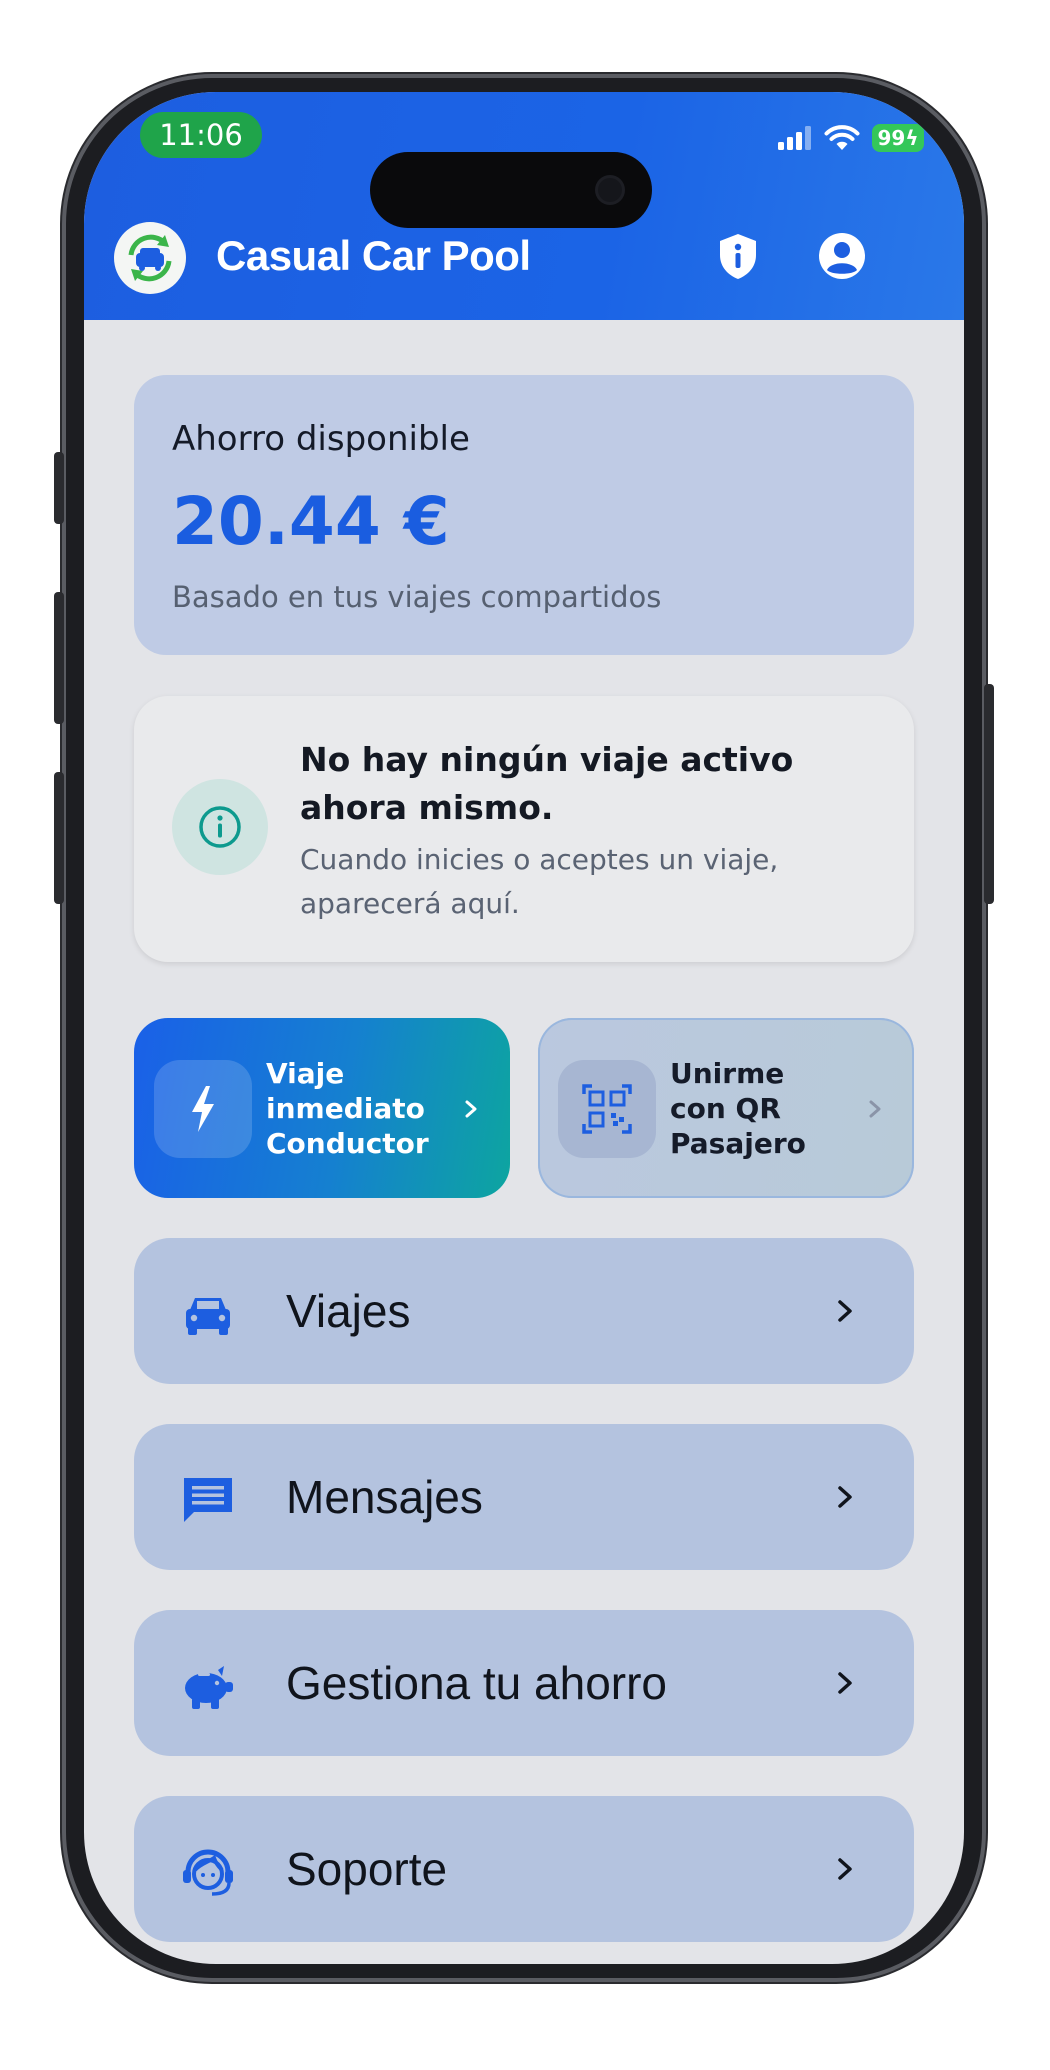  Describe the element at coordinates (59, 838) in the screenshot. I see `volume-down-button` at that location.